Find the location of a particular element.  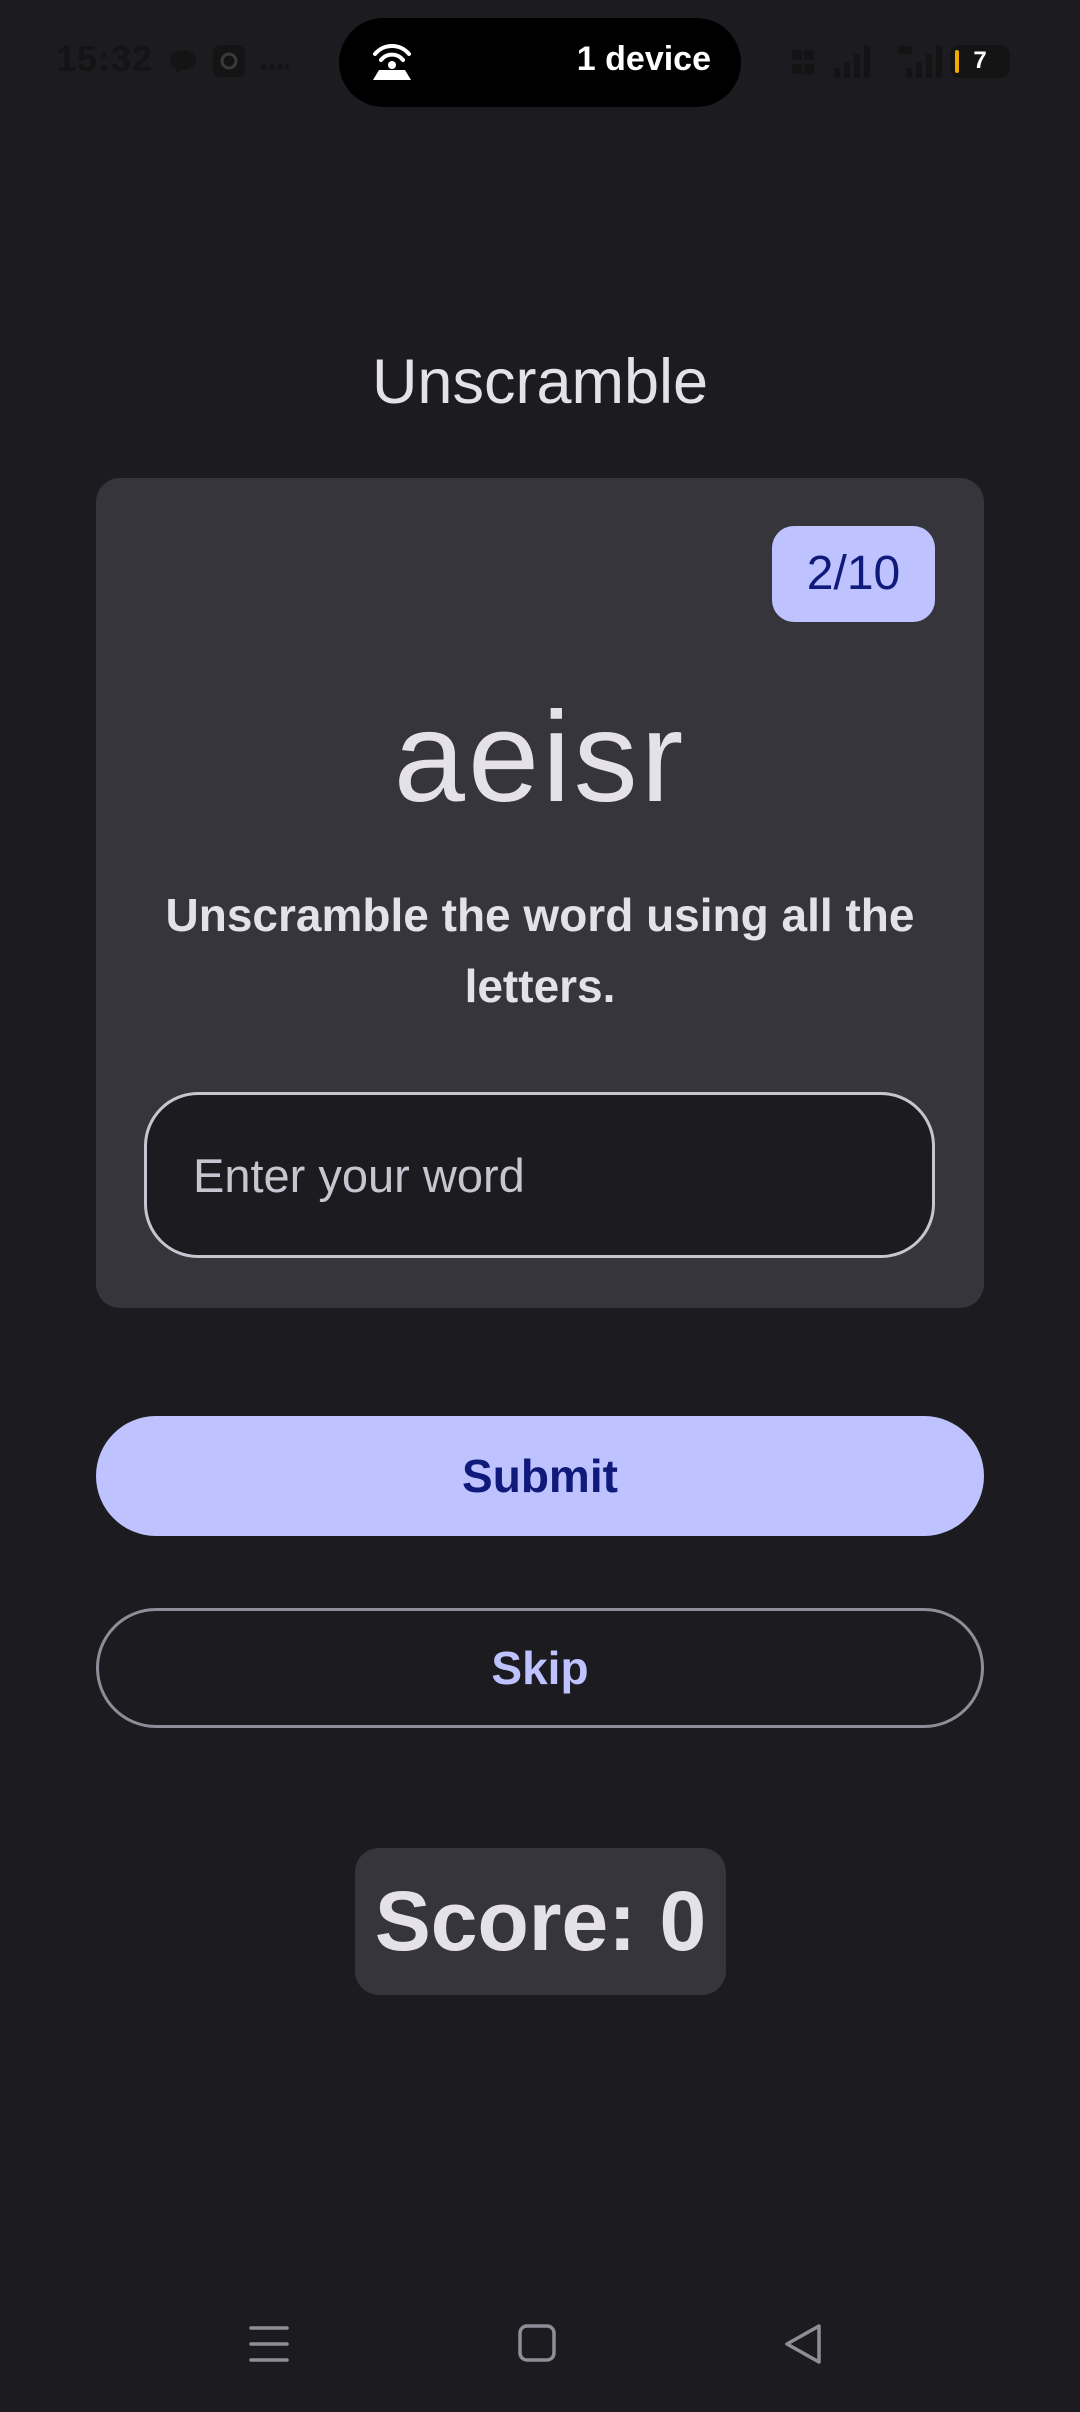

5g-signal-icon is located at coordinates (921, 63).